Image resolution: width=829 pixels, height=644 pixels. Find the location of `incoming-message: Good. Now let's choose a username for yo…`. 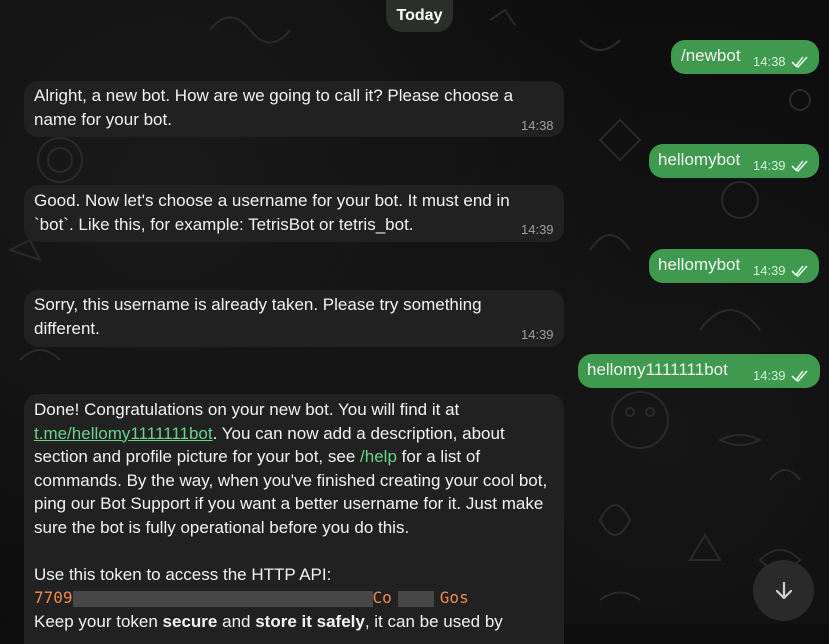

incoming-message: Good. Now let's choose a username for yo… is located at coordinates (294, 213).